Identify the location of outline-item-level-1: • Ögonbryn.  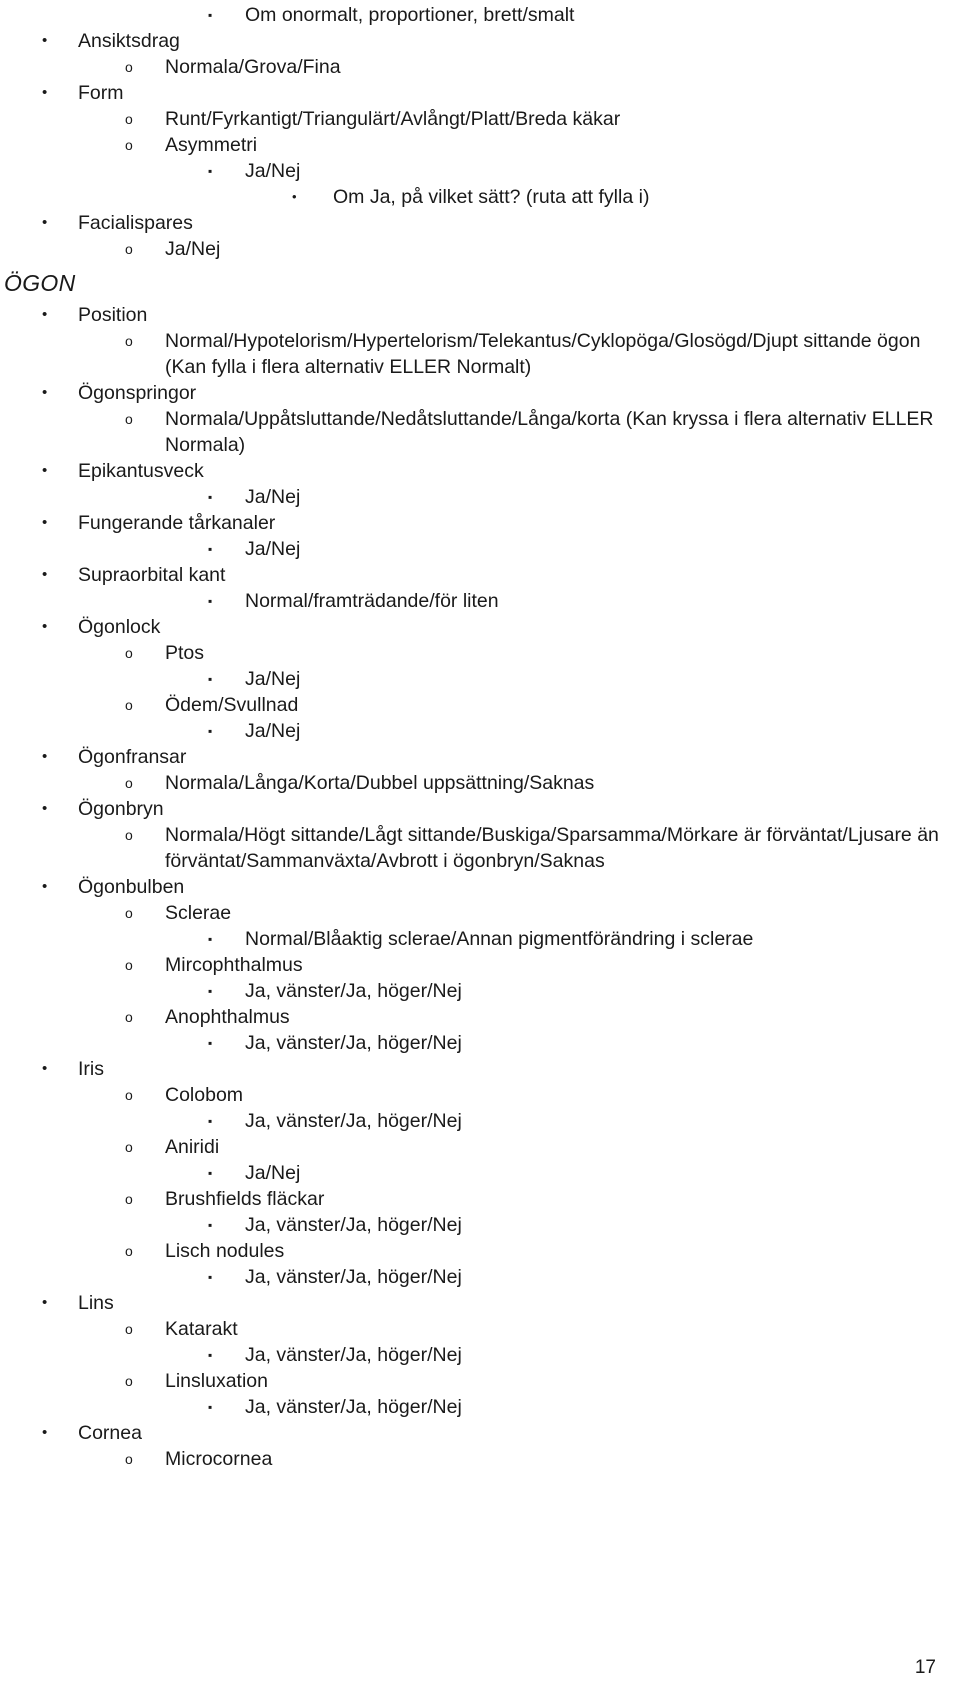
(480, 809).